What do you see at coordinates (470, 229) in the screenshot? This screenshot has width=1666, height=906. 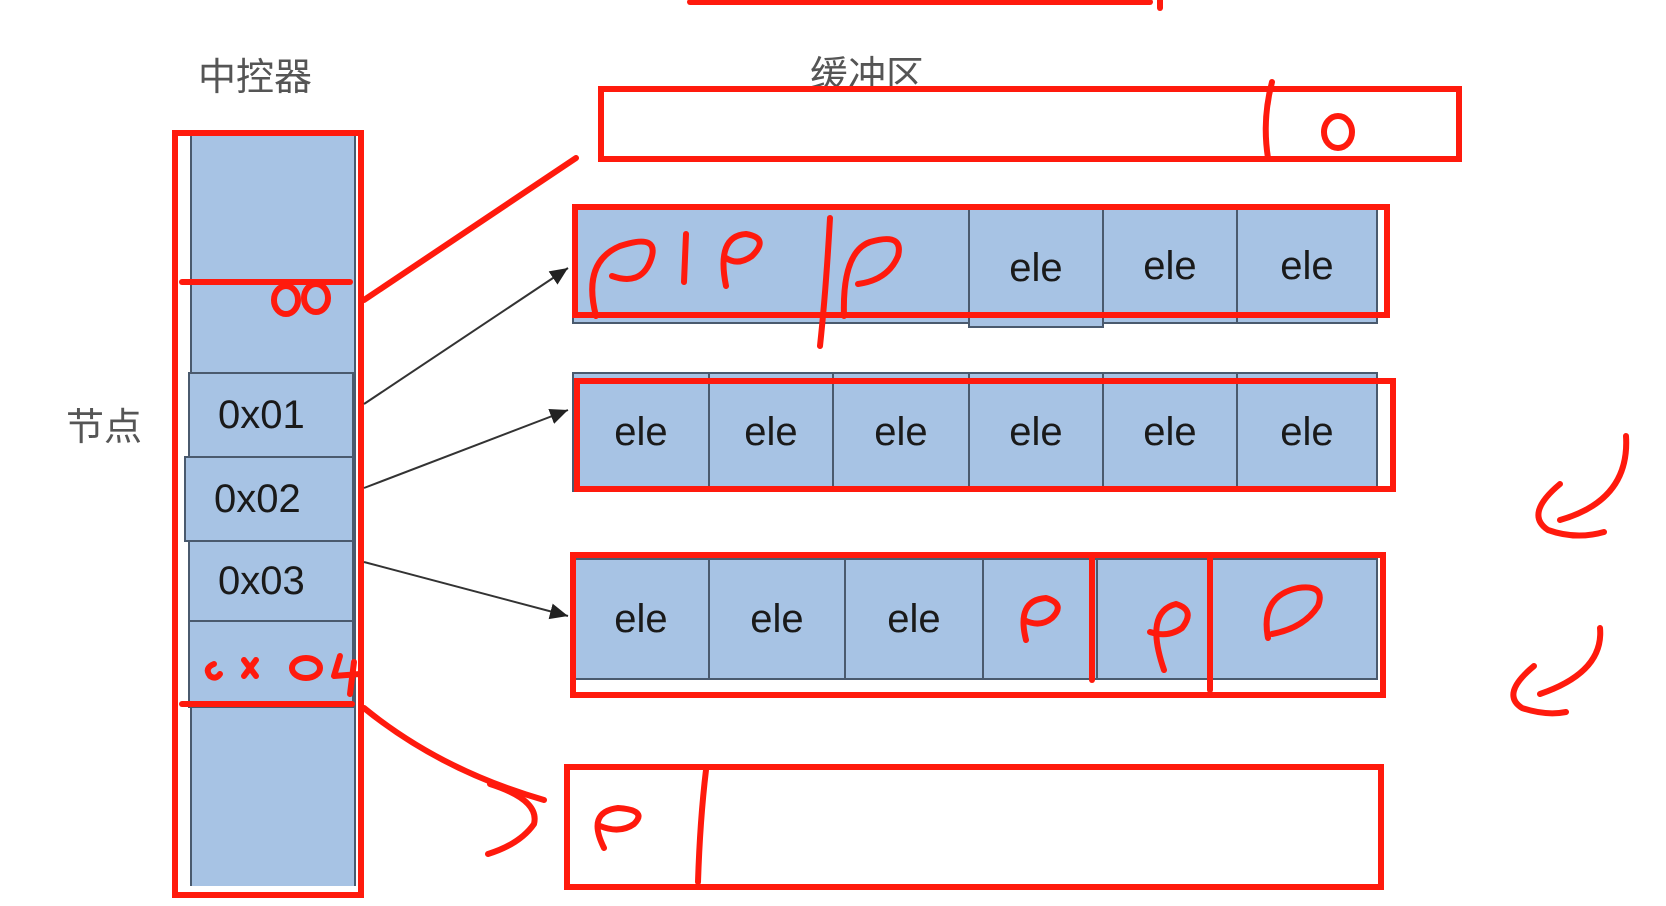 I see `red-diagonal` at bounding box center [470, 229].